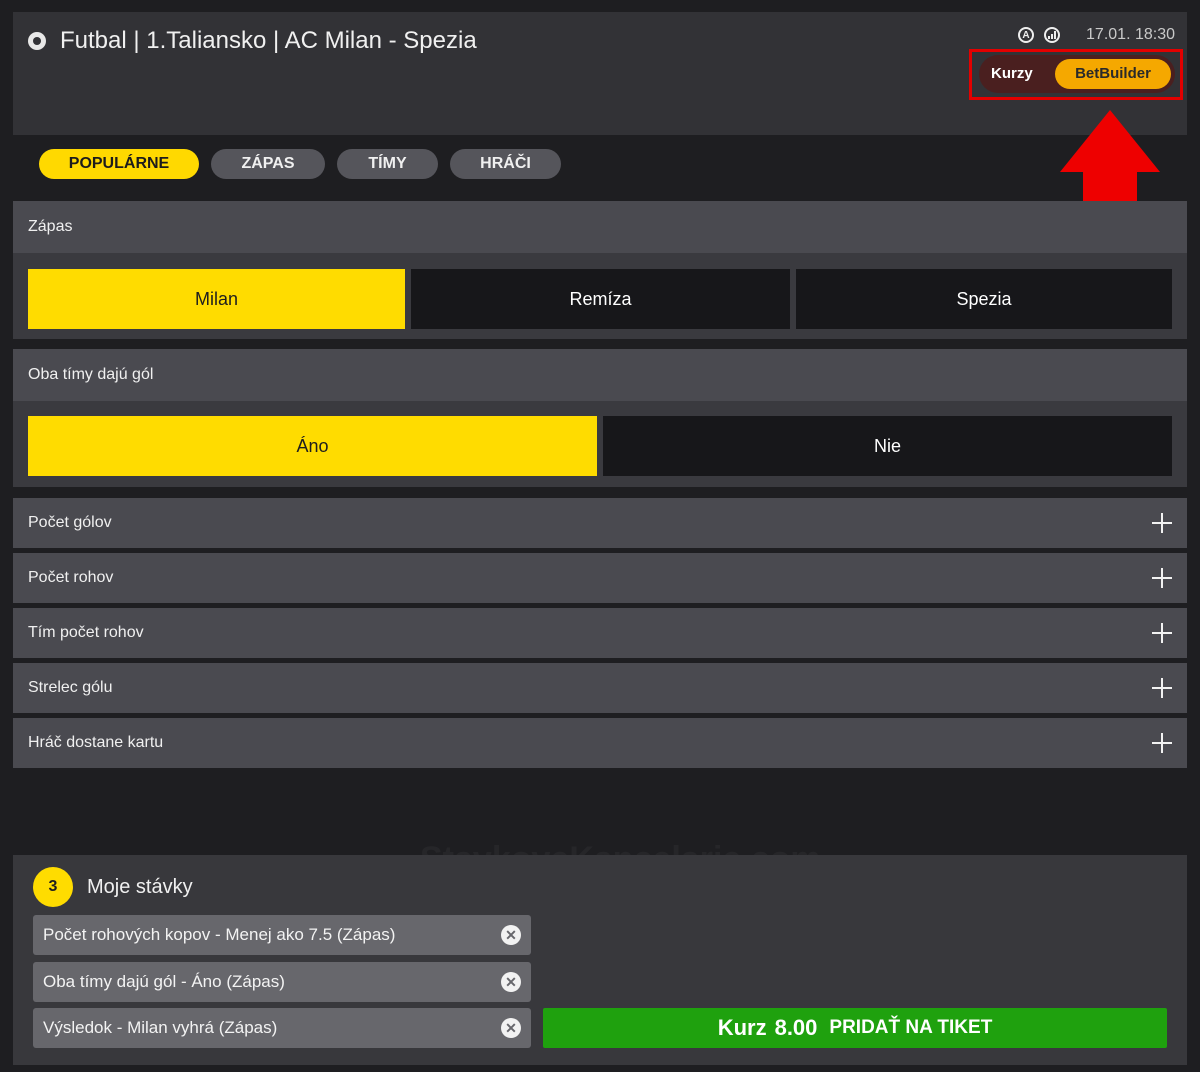 This screenshot has width=1200, height=1072. What do you see at coordinates (312, 446) in the screenshot?
I see `option-ano: Áno` at bounding box center [312, 446].